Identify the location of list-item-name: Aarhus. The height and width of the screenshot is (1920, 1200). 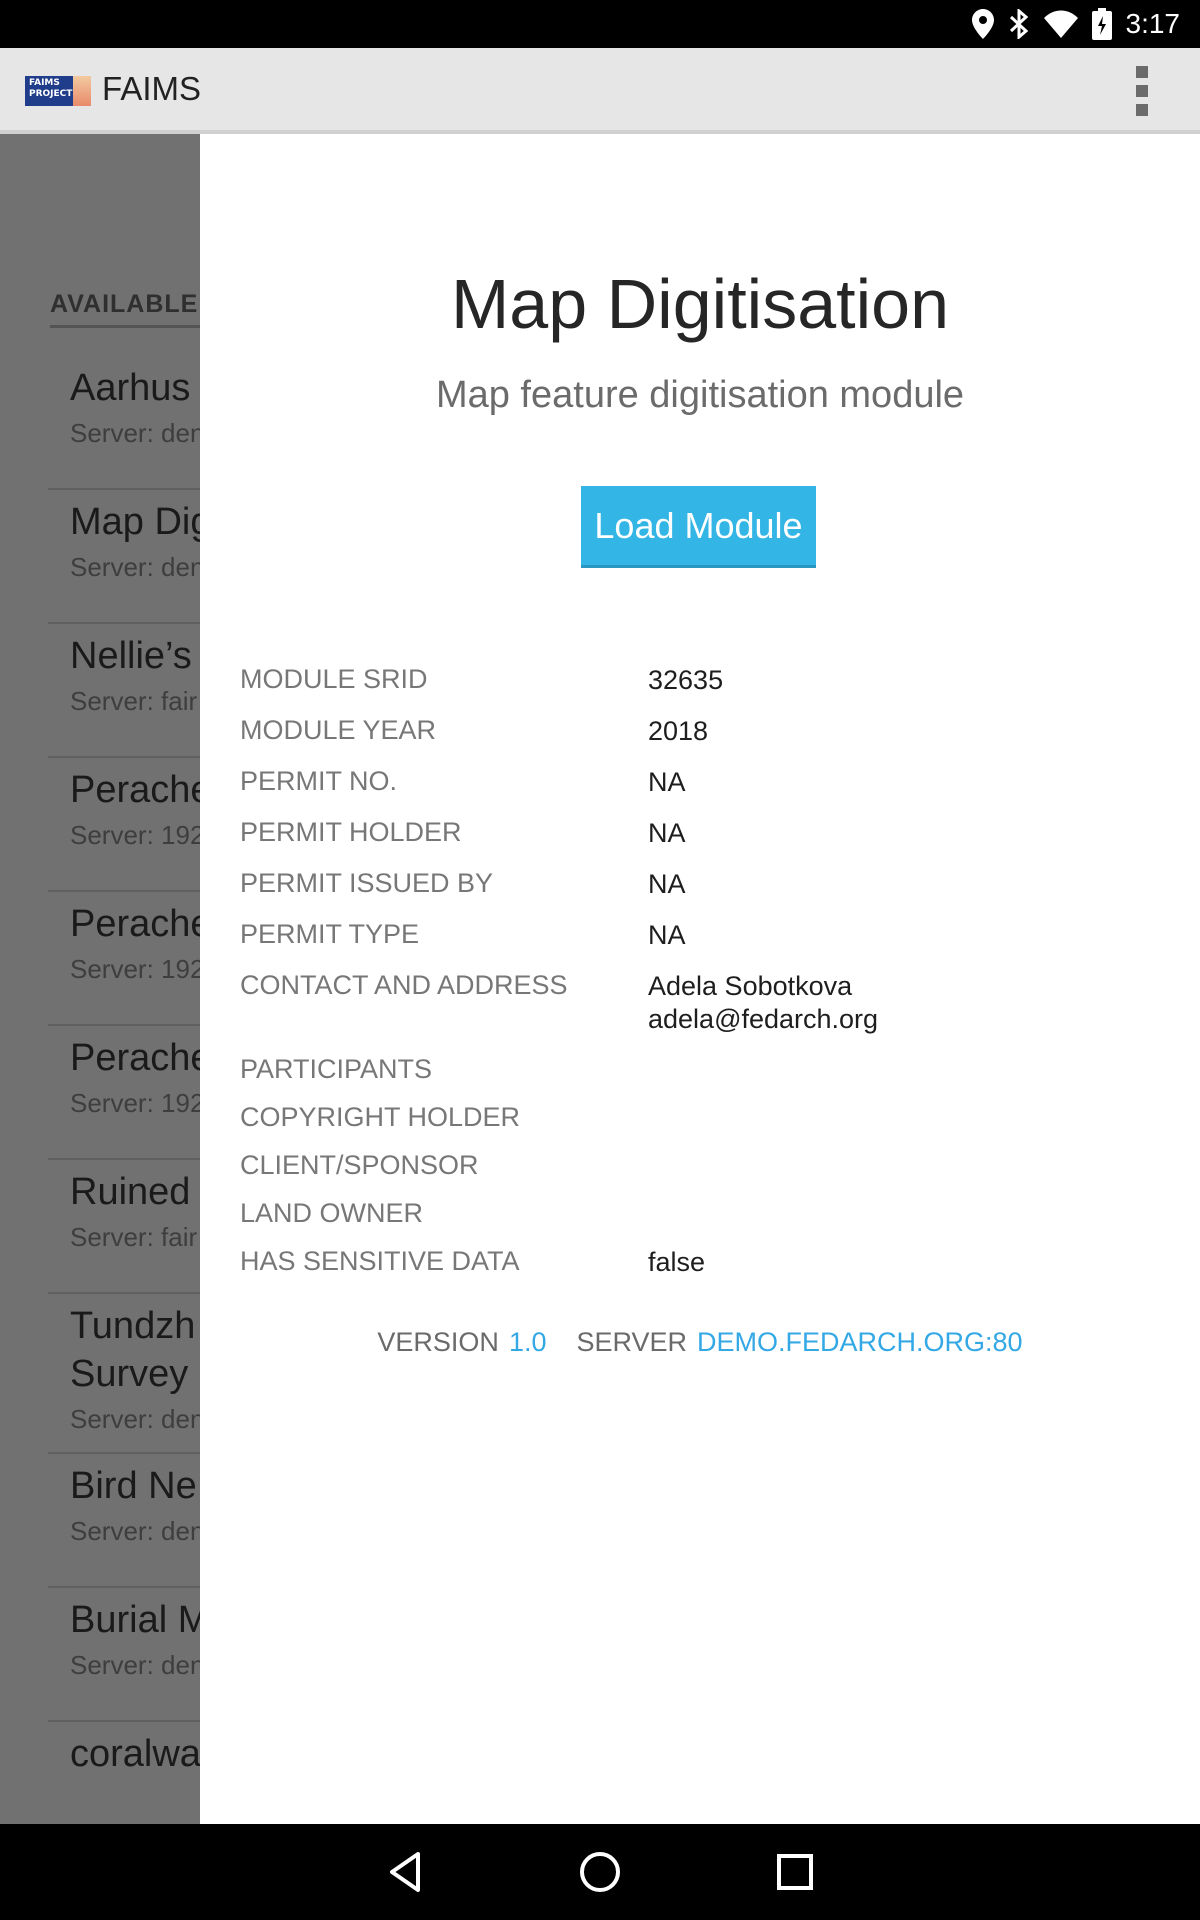
(130, 388).